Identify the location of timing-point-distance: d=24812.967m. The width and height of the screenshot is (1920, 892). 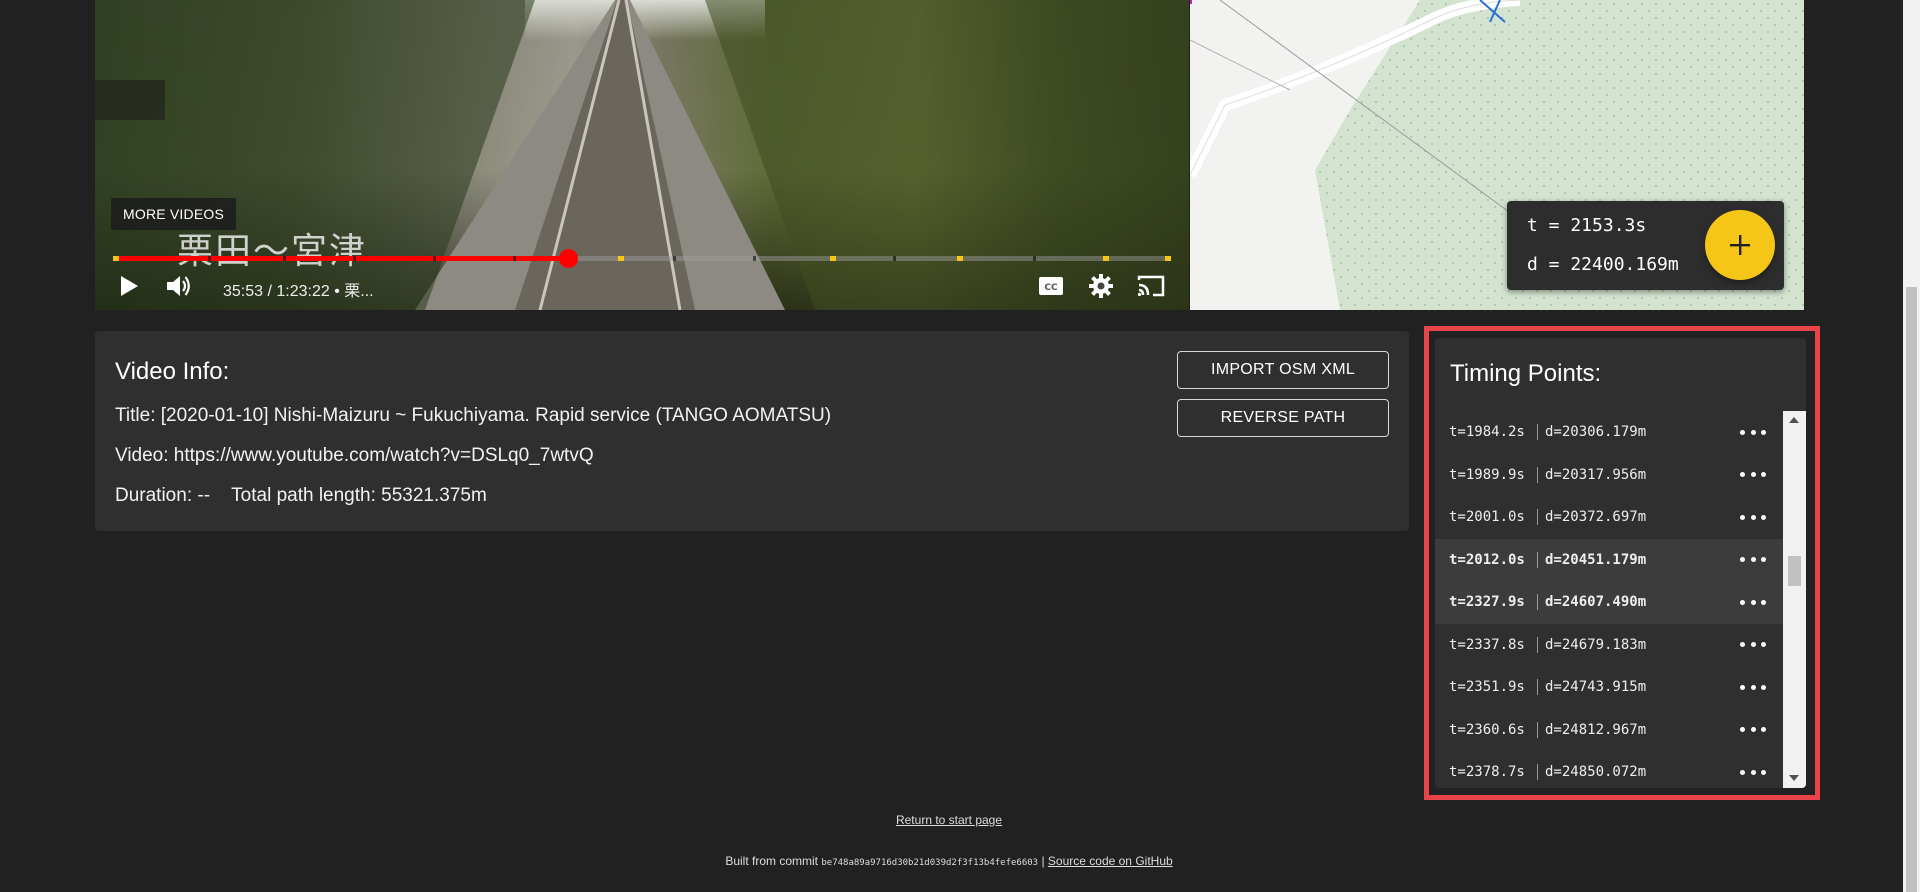
(1596, 729).